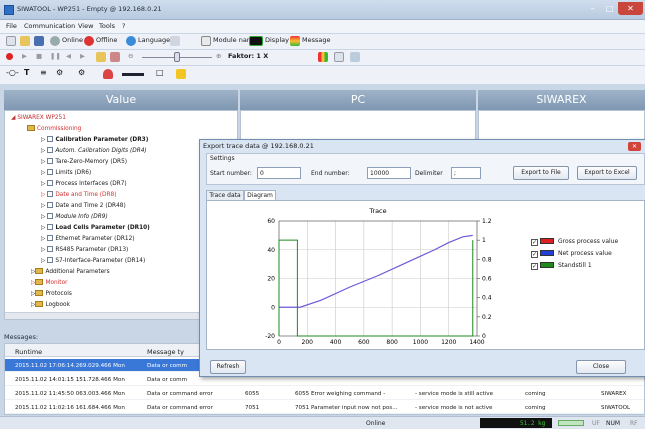 The image size is (645, 429). Describe the element at coordinates (108, 74) in the screenshot. I see `person-icon` at that location.